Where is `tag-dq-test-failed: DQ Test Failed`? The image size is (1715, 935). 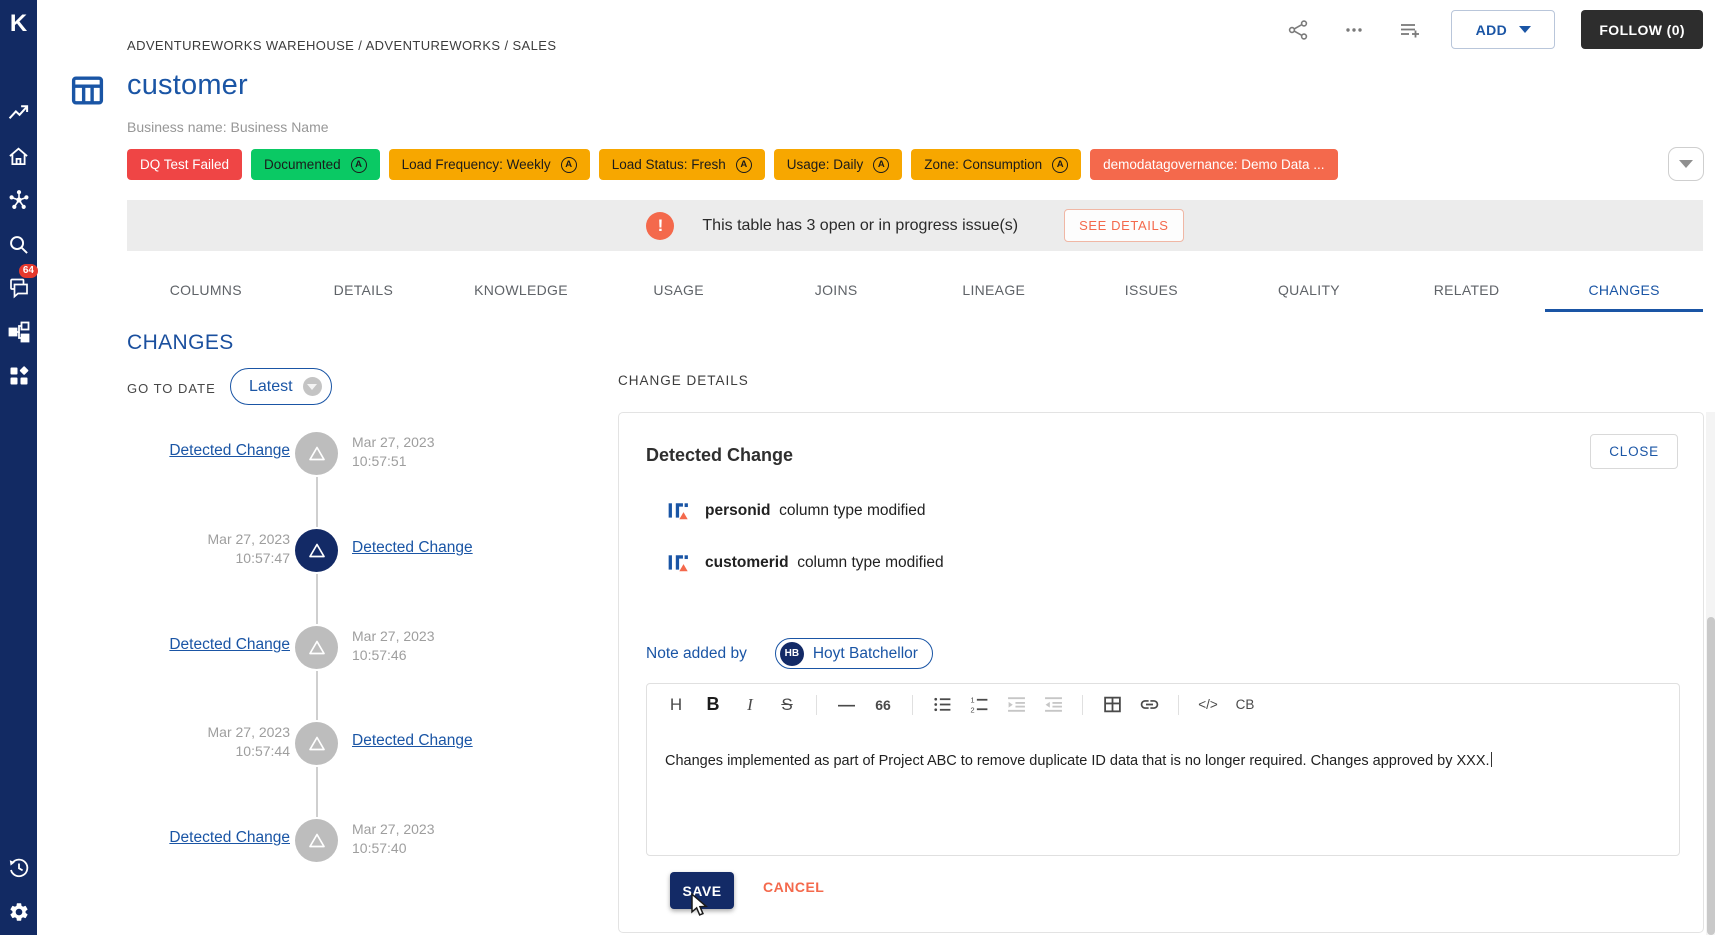 tag-dq-test-failed: DQ Test Failed is located at coordinates (185, 164).